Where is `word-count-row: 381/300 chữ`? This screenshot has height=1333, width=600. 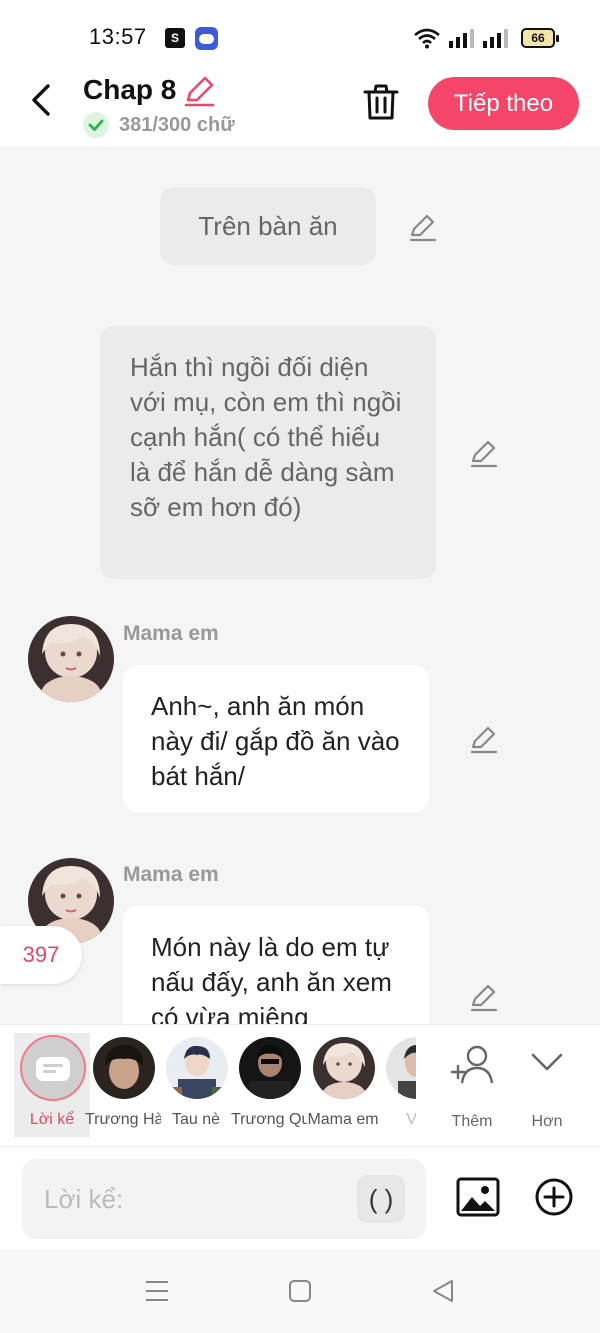 word-count-row: 381/300 chữ is located at coordinates (159, 125).